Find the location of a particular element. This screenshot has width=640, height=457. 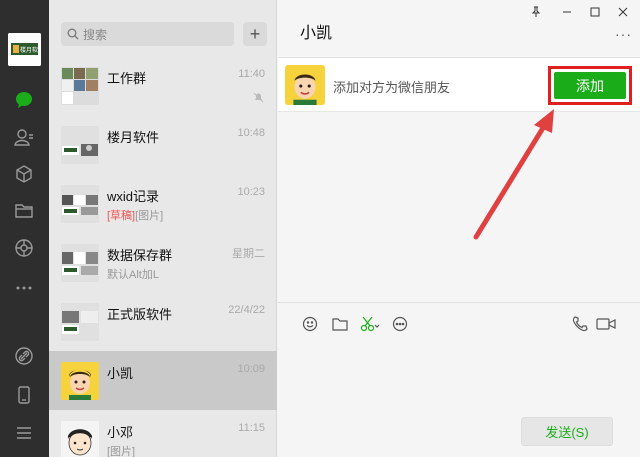

conversation-name: 小邓 is located at coordinates (120, 432).